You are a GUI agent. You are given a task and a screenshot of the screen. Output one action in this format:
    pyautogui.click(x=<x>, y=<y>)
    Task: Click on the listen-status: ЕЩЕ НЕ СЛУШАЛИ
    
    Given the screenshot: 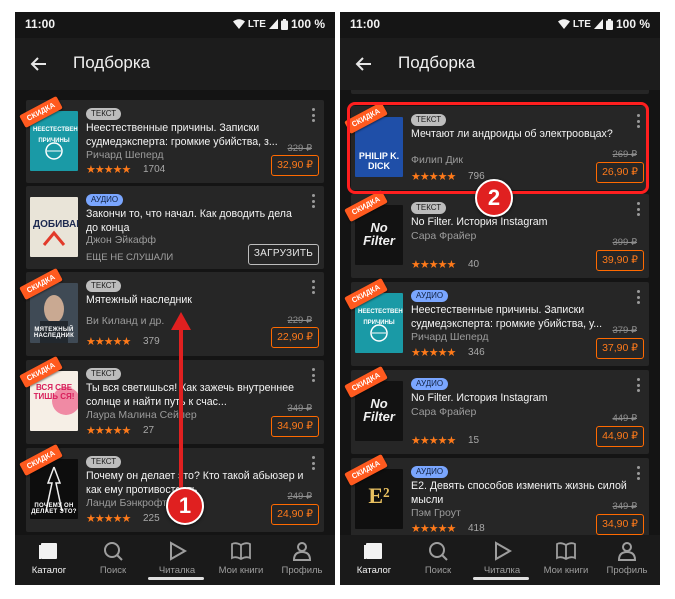 What is the action you would take?
    pyautogui.click(x=130, y=257)
    